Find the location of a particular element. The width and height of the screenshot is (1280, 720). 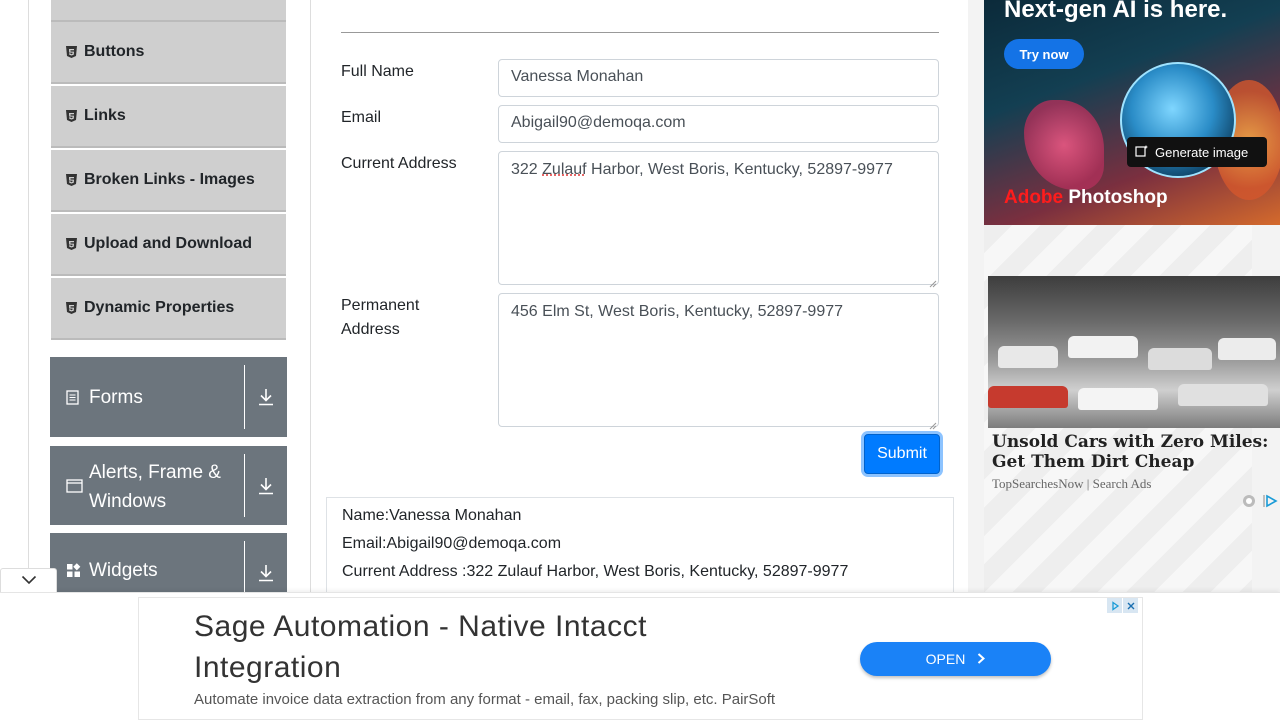

email-input: Abigail90@demoqa.com is located at coordinates (718, 124).